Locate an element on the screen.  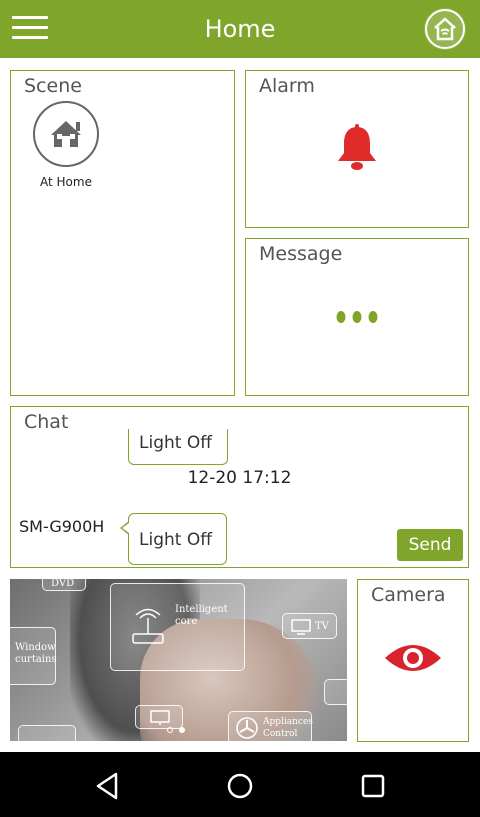
back-triangle-icon is located at coordinates (108, 786).